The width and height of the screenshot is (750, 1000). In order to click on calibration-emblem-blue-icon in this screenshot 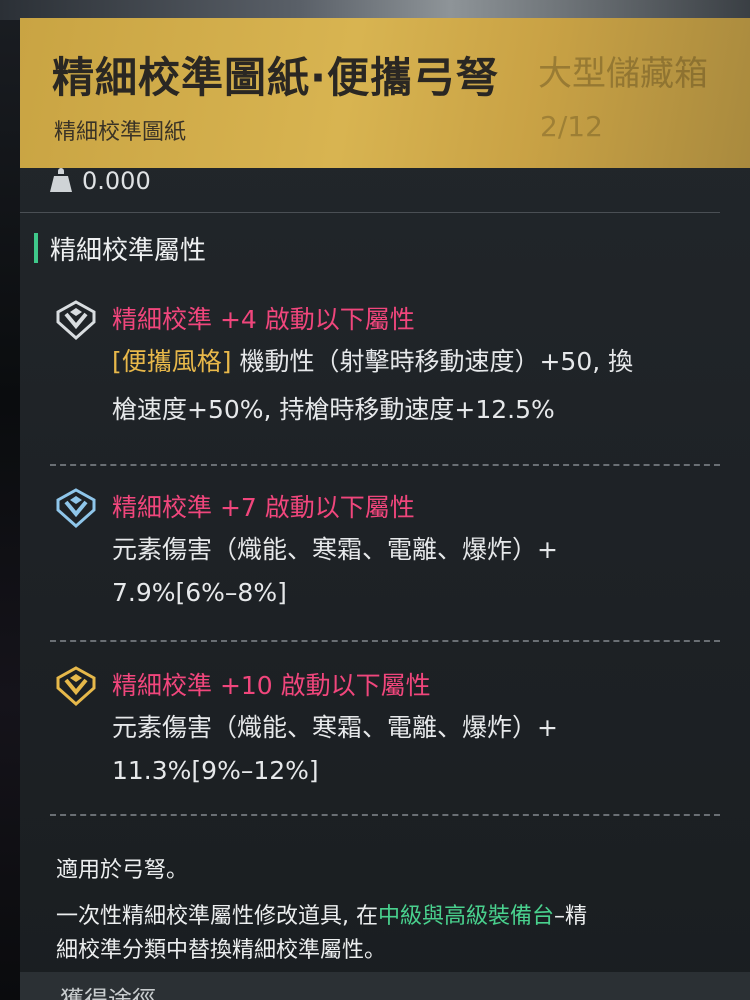, I will do `click(76, 508)`.